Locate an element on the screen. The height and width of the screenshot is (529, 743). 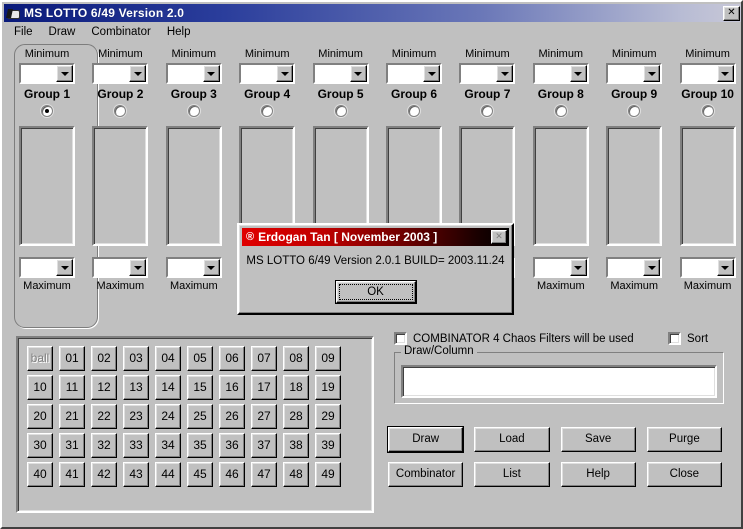
menu-item-help: Help is located at coordinates (181, 32).